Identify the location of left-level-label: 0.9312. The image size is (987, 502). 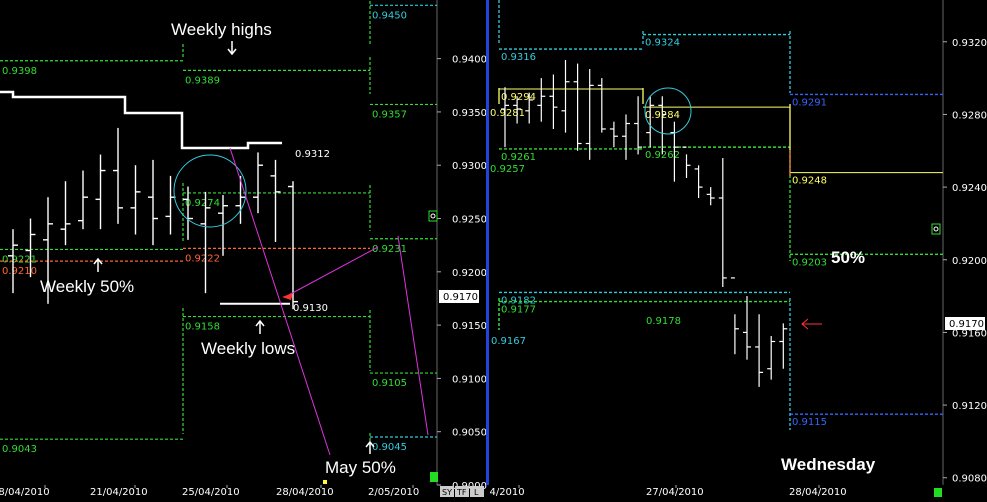
(312, 154).